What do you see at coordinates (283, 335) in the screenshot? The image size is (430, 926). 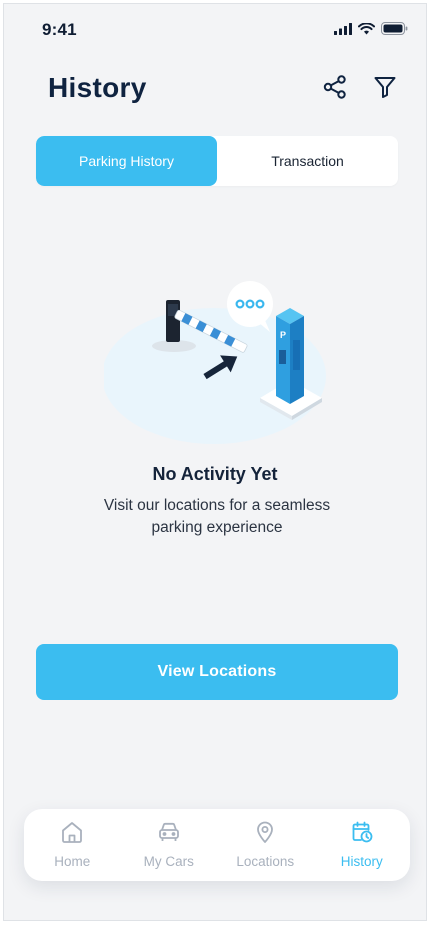 I see `svg-text: P` at bounding box center [283, 335].